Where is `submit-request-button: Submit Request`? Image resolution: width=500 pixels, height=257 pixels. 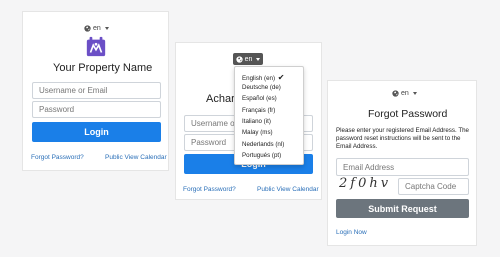 submit-request-button: Submit Request is located at coordinates (402, 208).